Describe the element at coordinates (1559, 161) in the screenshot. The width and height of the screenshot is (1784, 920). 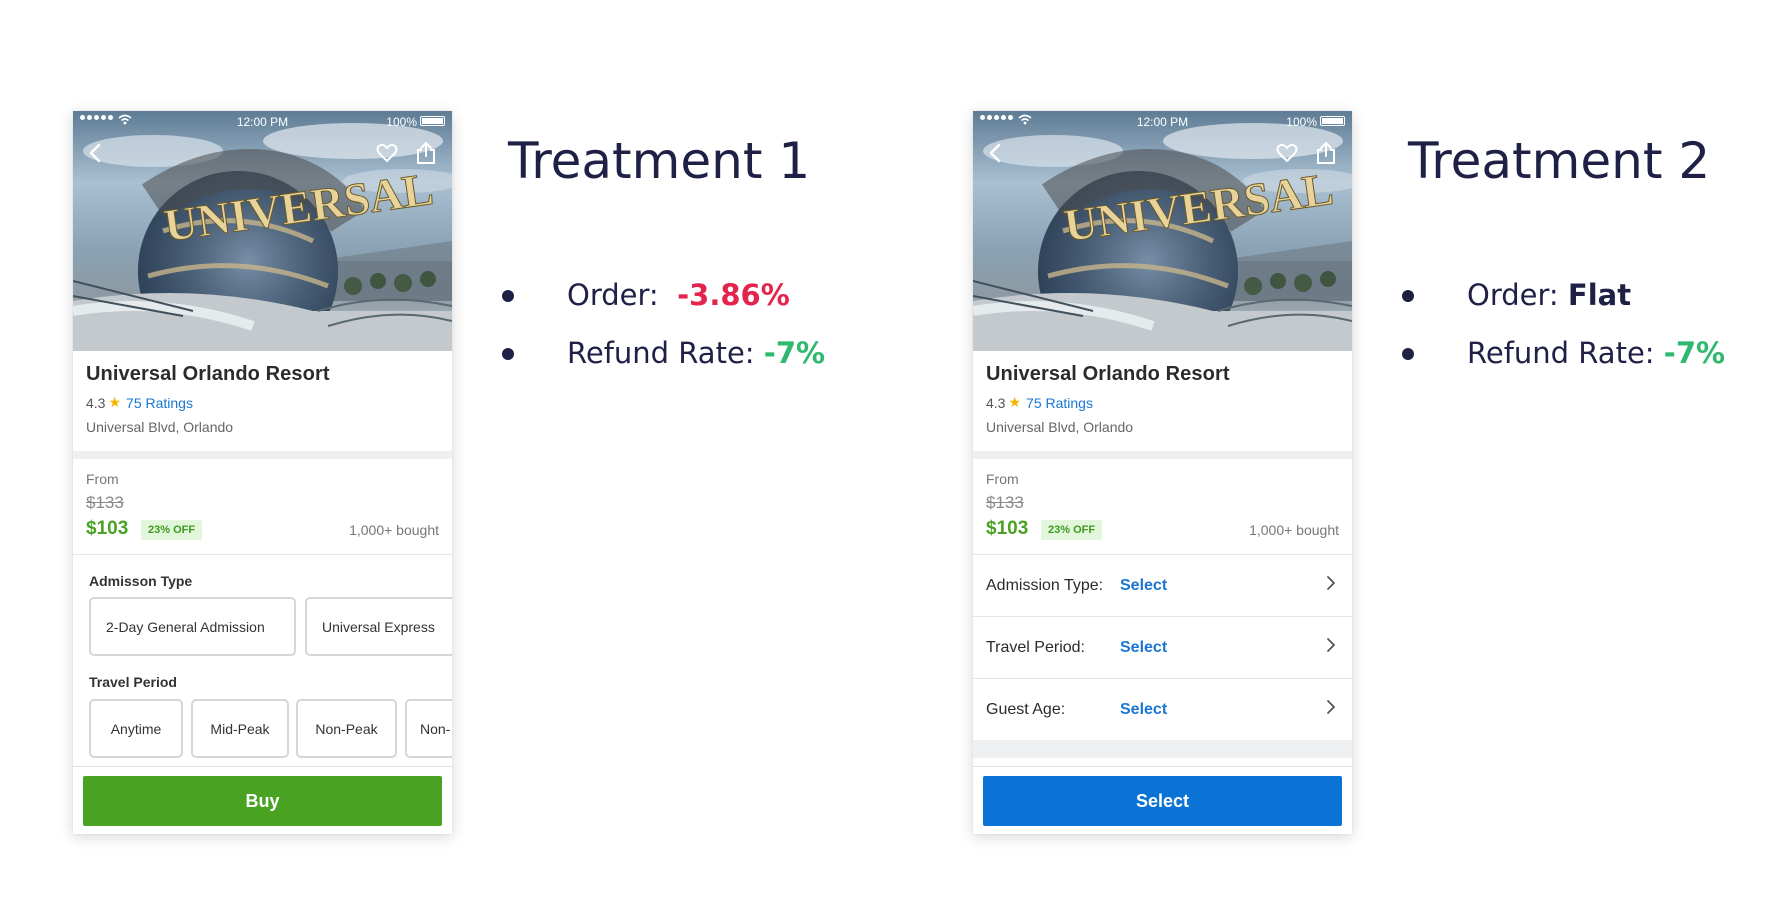
I see `treatment-2-heading: Treatment 2` at that location.